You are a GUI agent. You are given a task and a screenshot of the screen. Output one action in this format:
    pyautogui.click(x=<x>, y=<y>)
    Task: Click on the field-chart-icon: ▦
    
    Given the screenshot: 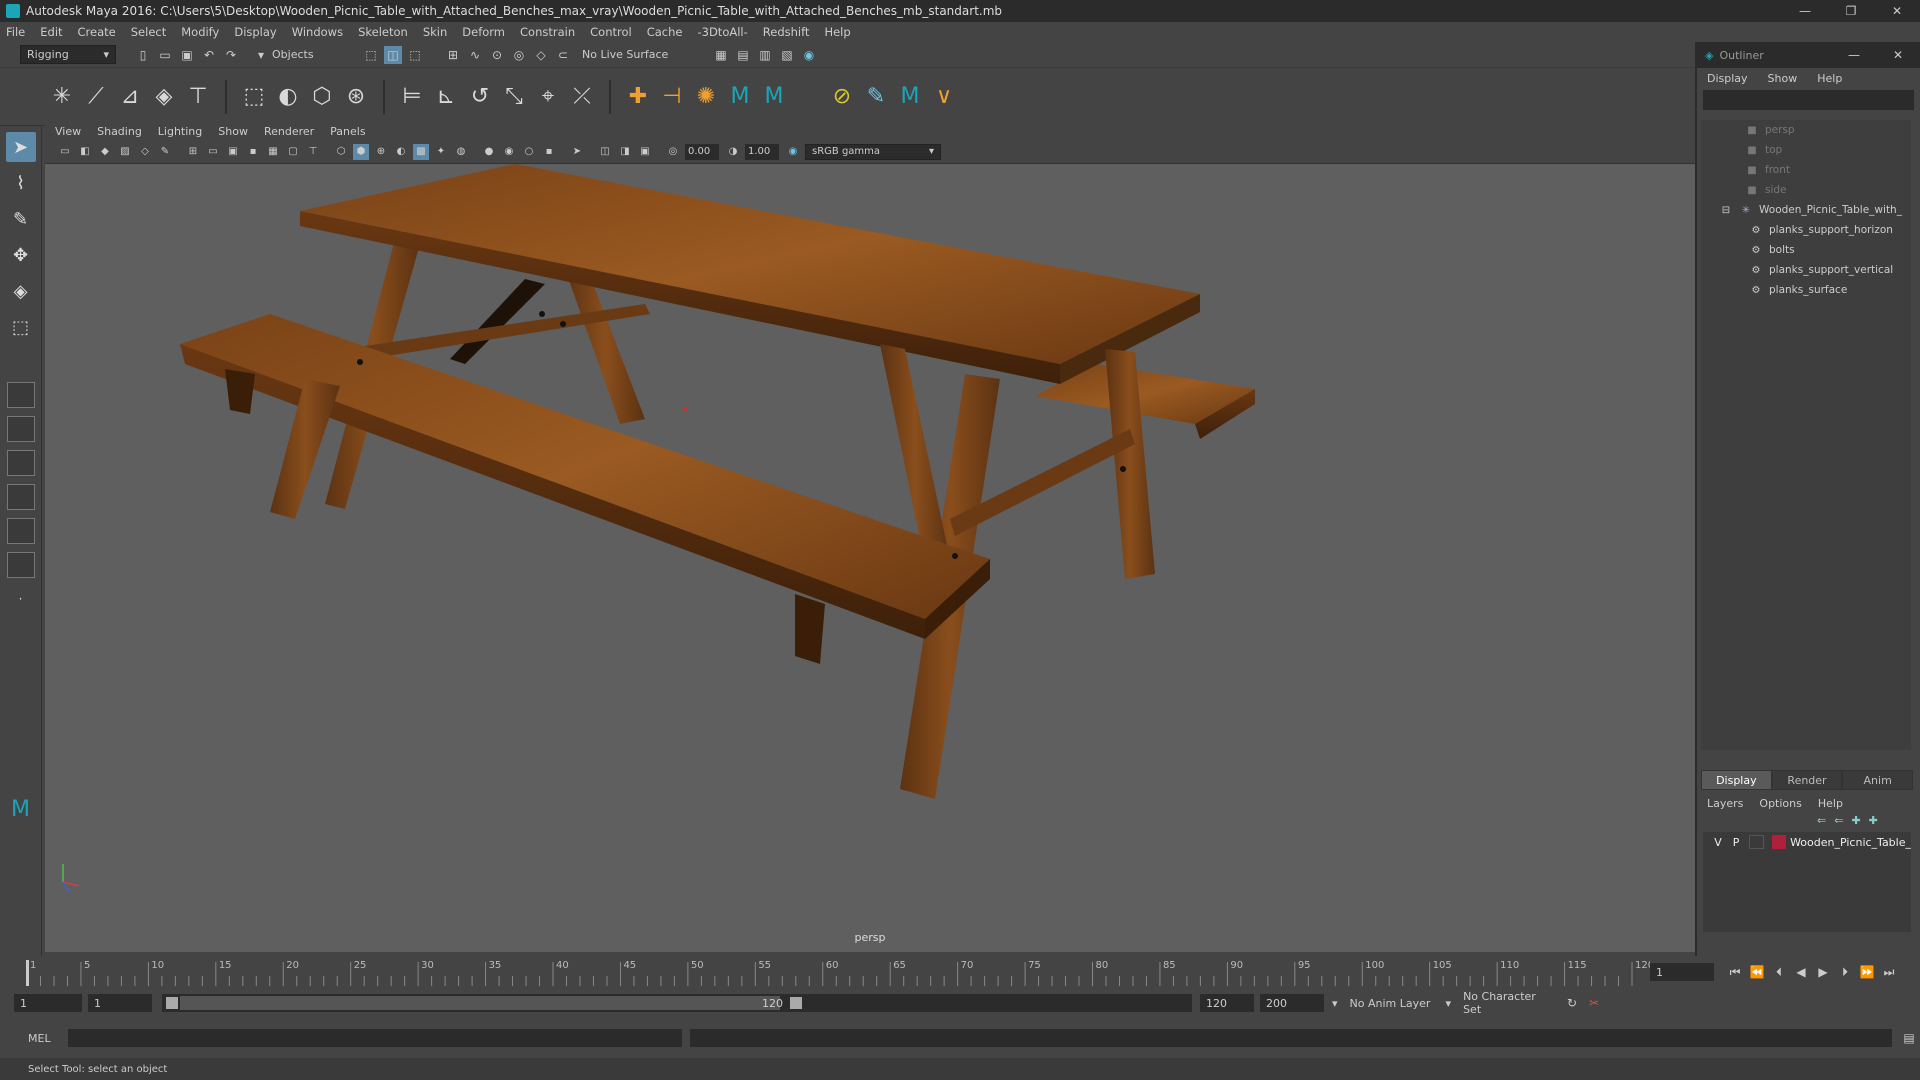 What is the action you would take?
    pyautogui.click(x=273, y=152)
    